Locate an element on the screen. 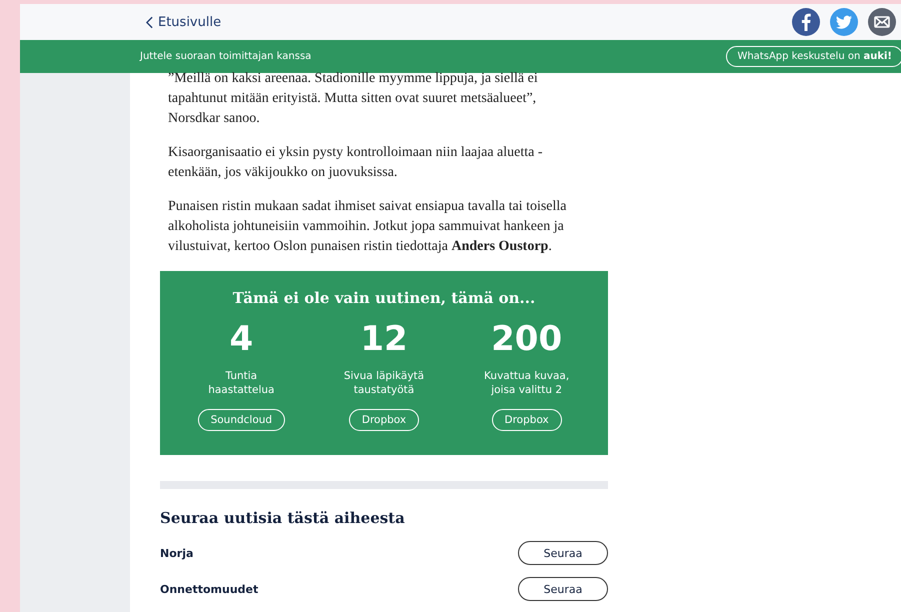 This screenshot has width=901, height=612. chevron-left-icon is located at coordinates (149, 22).